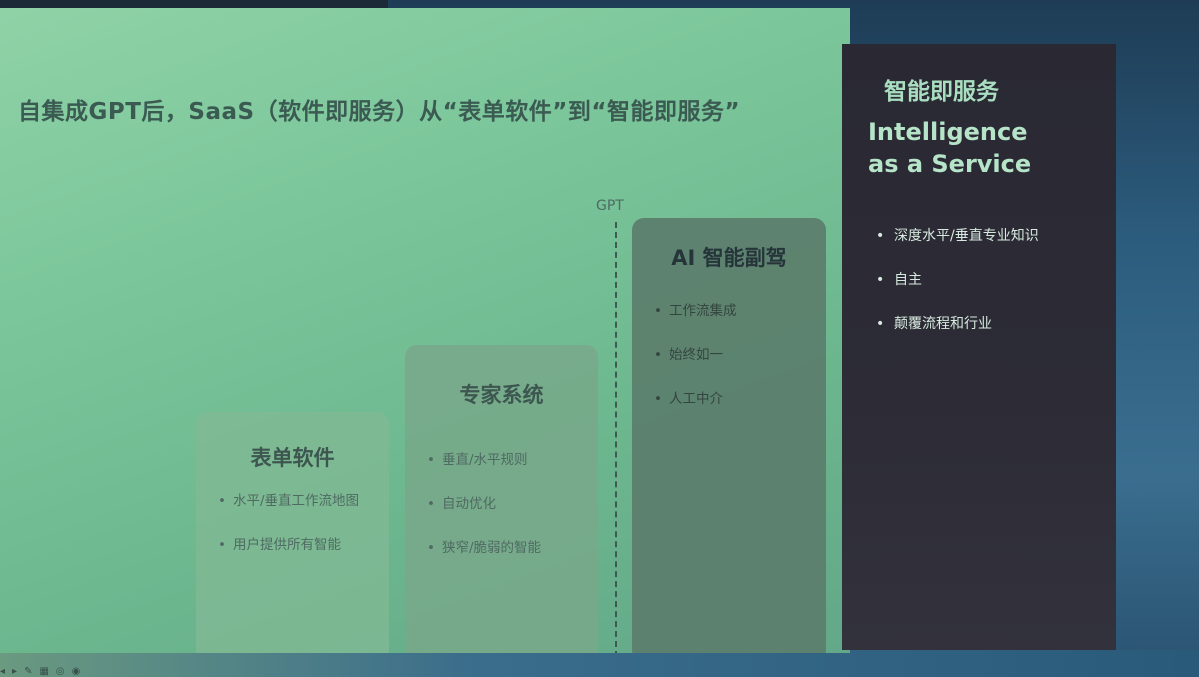  What do you see at coordinates (729, 258) in the screenshot?
I see `stage-title: AI 智能副驾` at bounding box center [729, 258].